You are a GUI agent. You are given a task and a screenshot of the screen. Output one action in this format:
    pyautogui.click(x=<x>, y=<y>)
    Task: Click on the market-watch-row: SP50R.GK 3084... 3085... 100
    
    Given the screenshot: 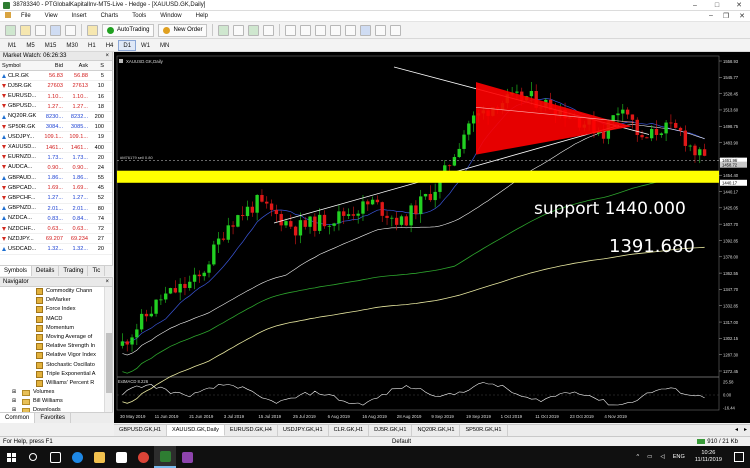 What is the action you would take?
    pyautogui.click(x=56, y=127)
    